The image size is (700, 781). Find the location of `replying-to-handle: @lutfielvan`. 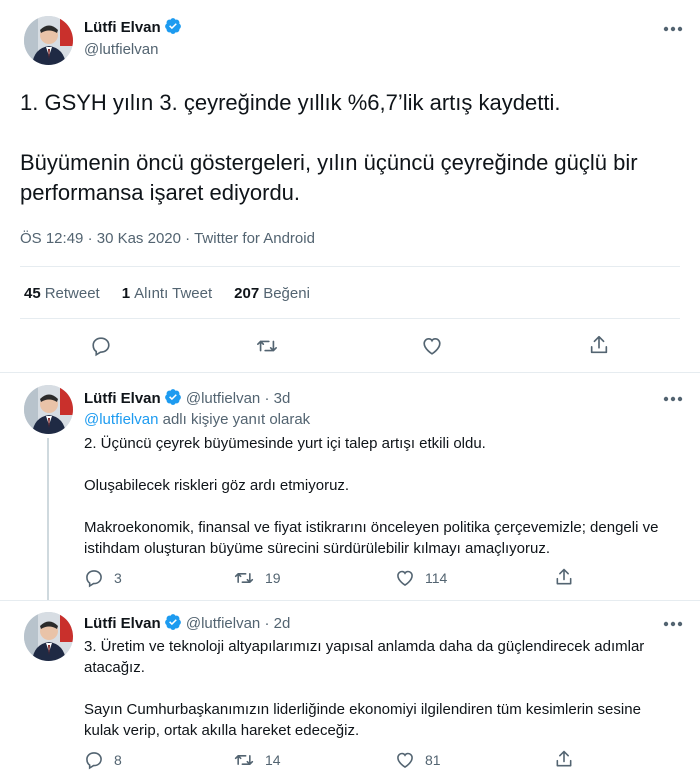

replying-to-handle: @lutfielvan is located at coordinates (121, 419).